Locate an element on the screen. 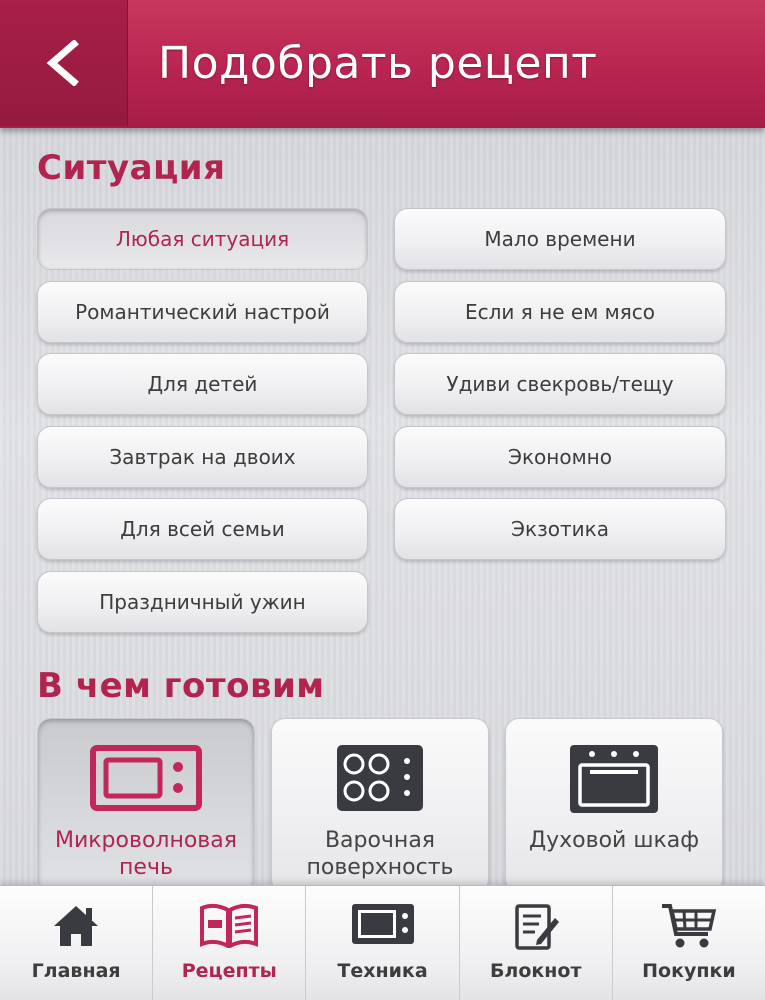  situation-option-no-meat: Если я не ем мясо is located at coordinates (560, 312).